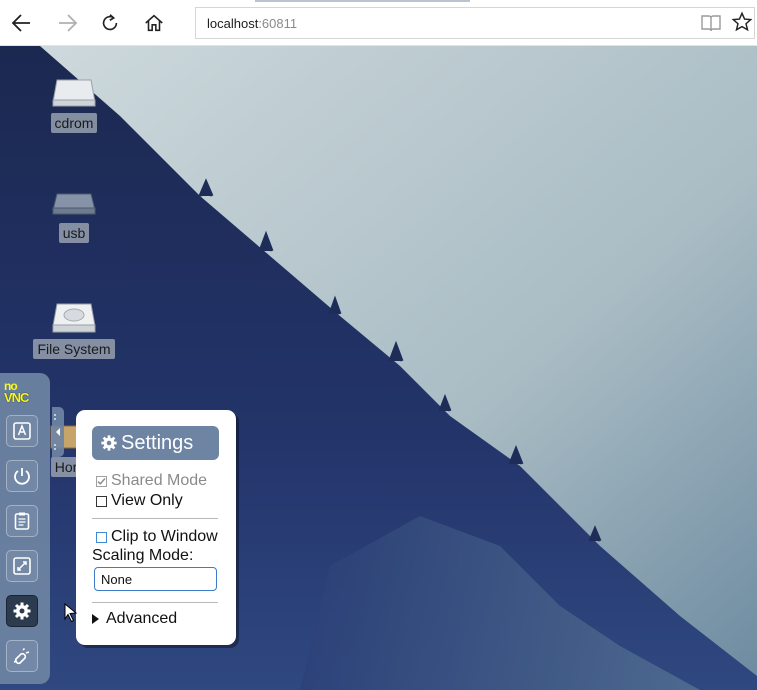 The image size is (757, 690). I want to click on view-only-option: View Only, so click(139, 501).